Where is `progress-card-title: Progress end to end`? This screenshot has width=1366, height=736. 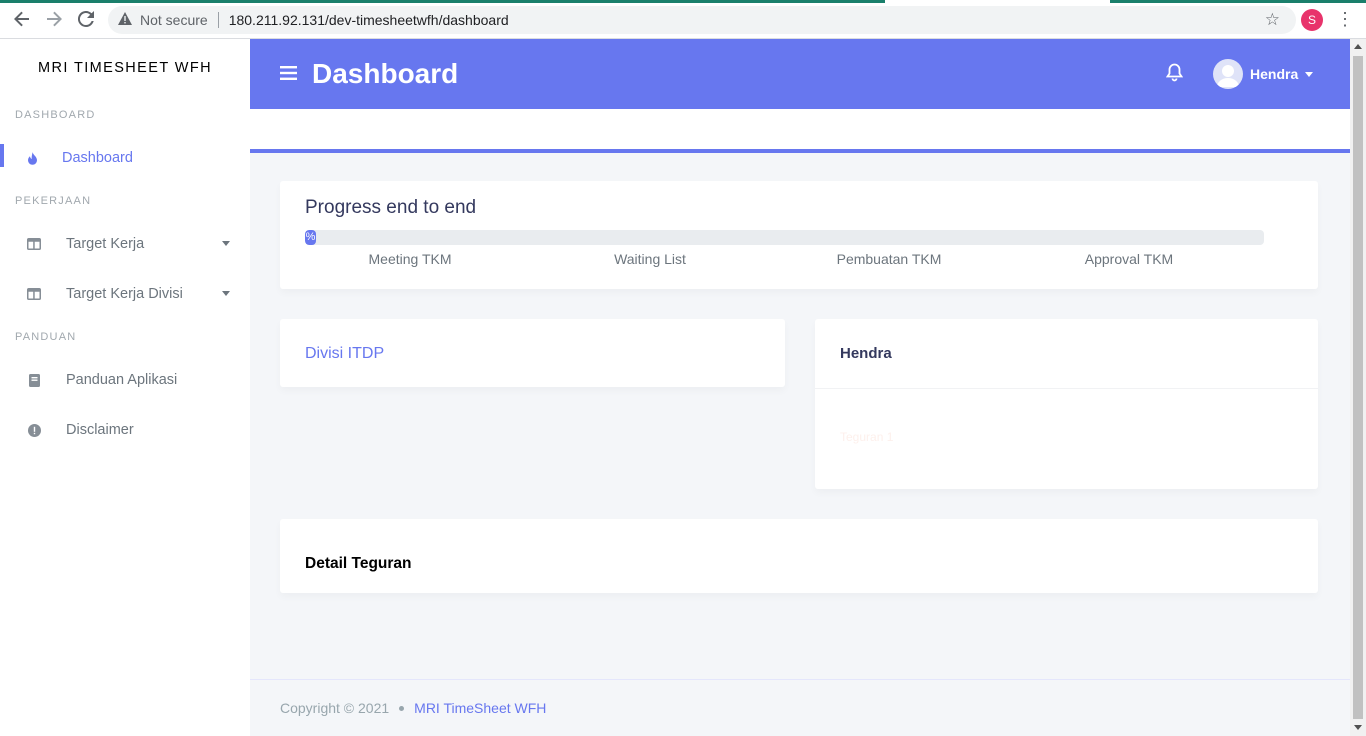
progress-card-title: Progress end to end is located at coordinates (391, 207).